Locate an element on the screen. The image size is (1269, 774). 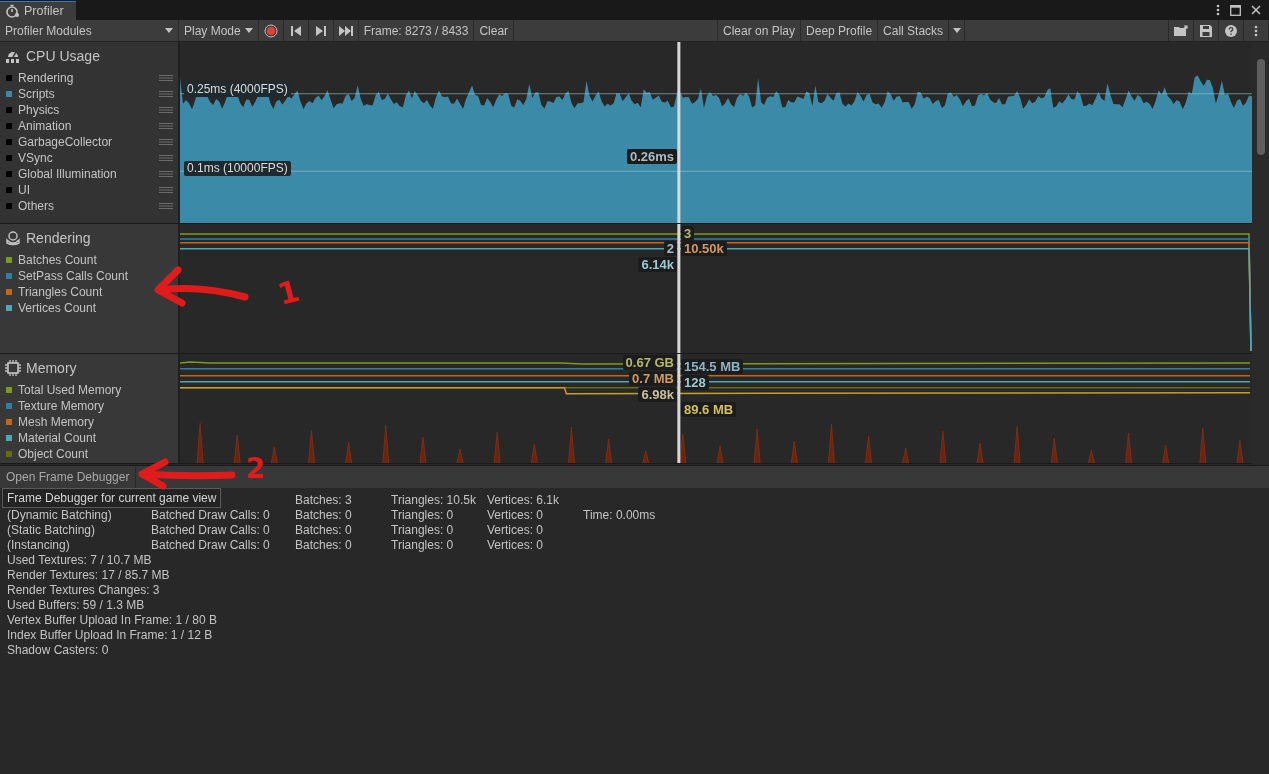
module-legend-panel: Rendering Batches Count SetPass Calls Count Triangles Count Vertices Count is located at coordinates (90, 288).